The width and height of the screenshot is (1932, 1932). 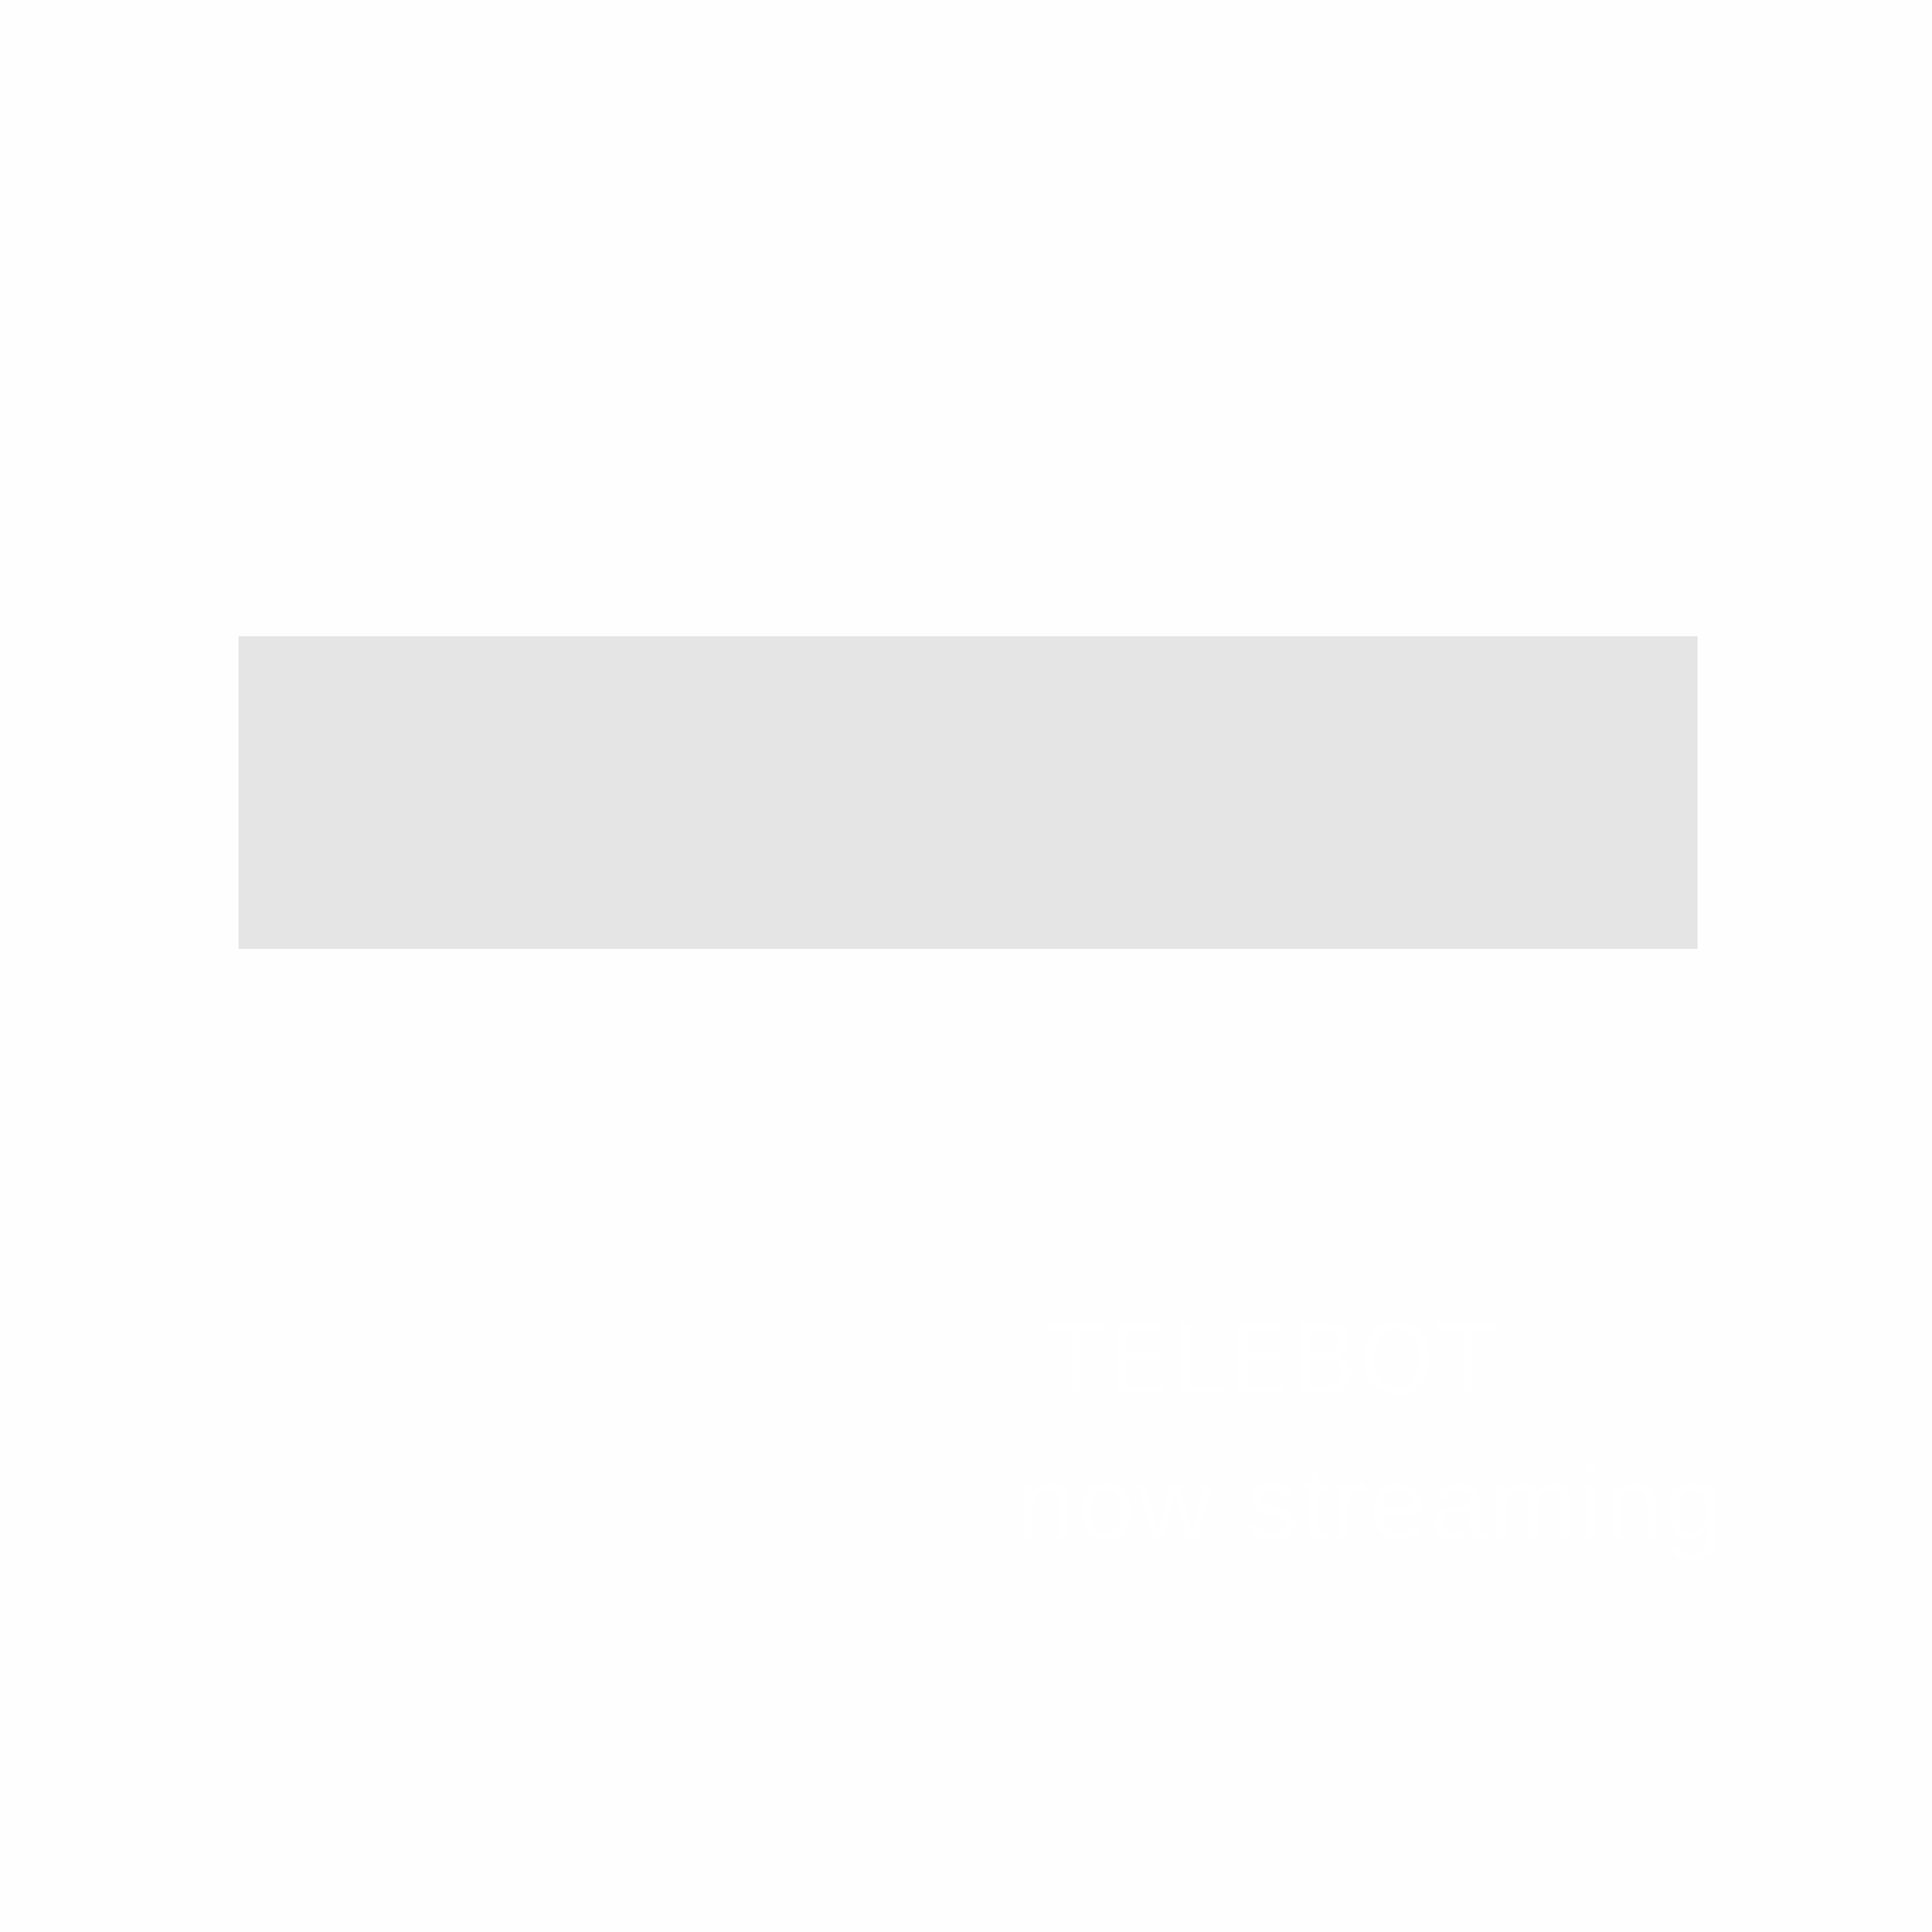 What do you see at coordinates (1273, 1360) in the screenshot?
I see `brand-title: TELEBOT` at bounding box center [1273, 1360].